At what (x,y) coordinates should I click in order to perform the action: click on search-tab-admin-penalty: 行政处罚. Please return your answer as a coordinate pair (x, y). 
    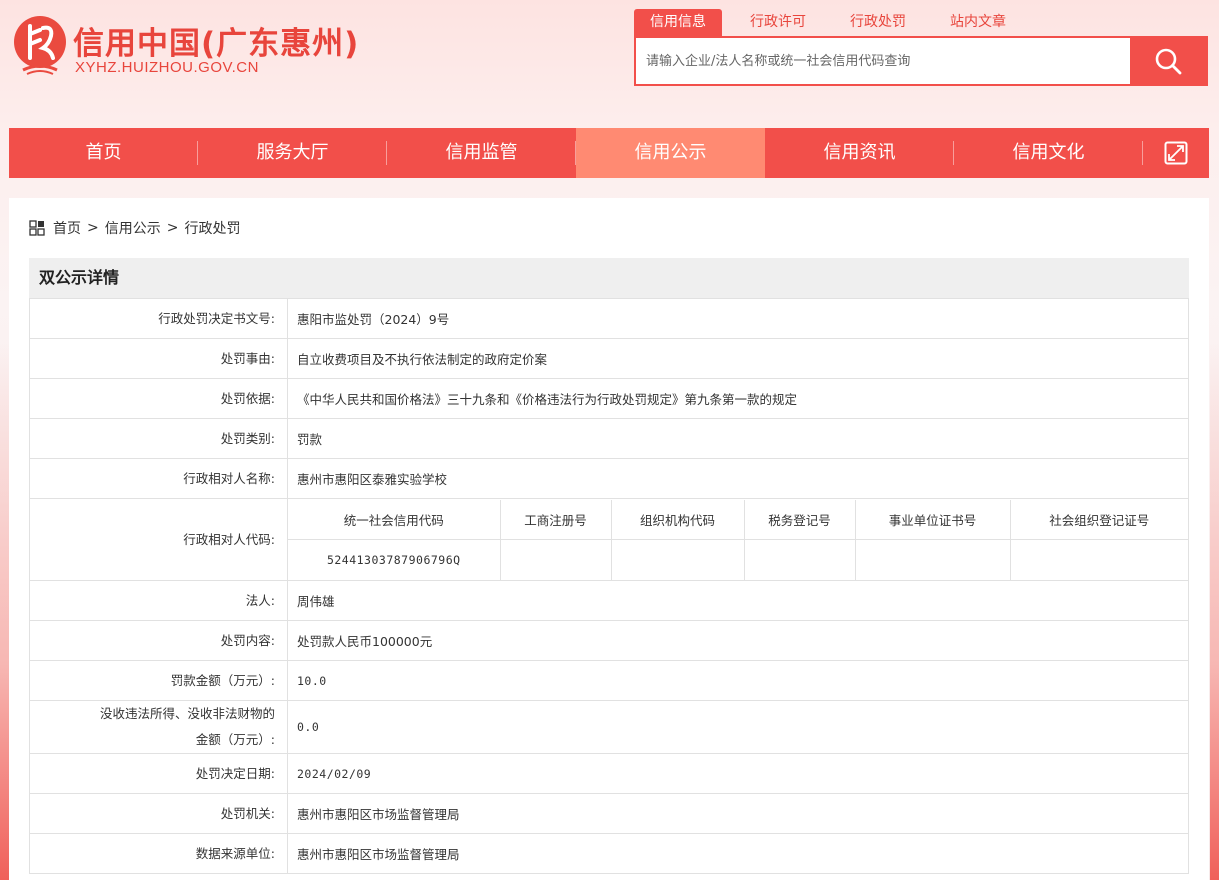
    Looking at the image, I should click on (878, 22).